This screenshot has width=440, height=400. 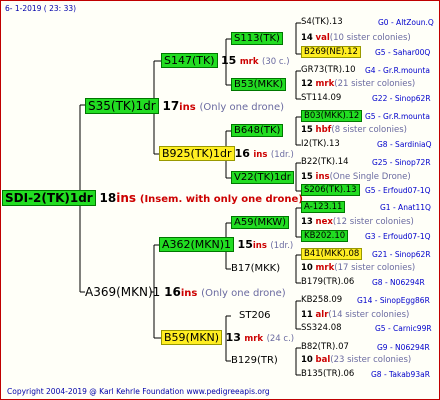 I want to click on gen4-name: S206(TK).13, so click(x=330, y=190).